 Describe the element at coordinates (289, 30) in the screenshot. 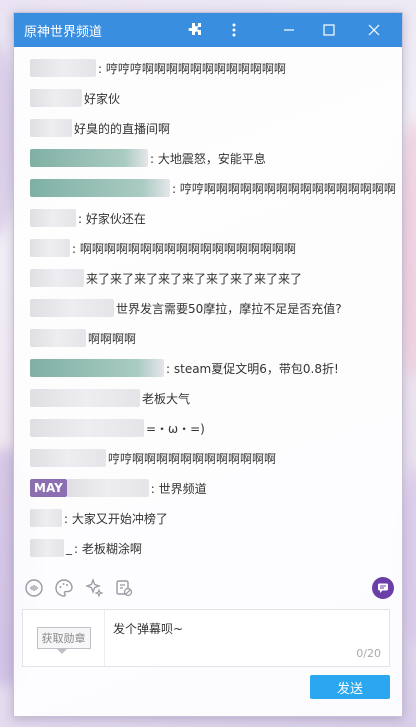

I see `minimize-icon` at that location.